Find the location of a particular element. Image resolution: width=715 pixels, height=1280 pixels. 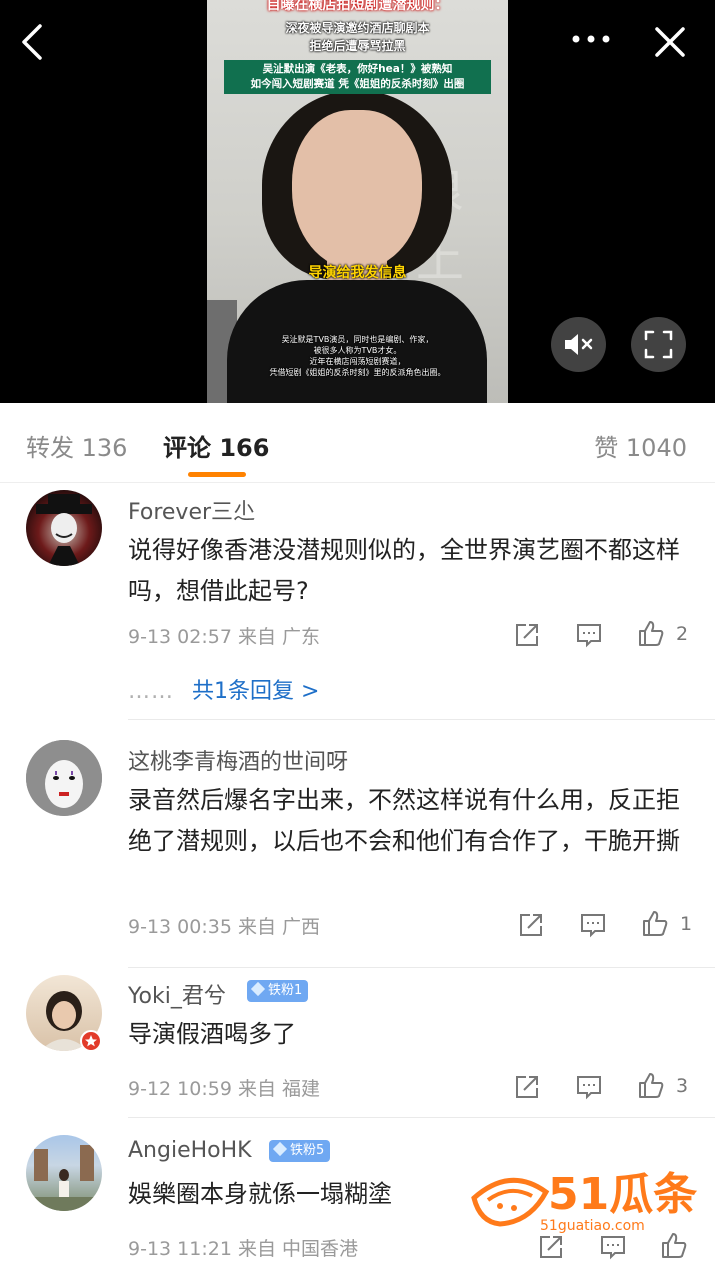

speaker-muted-icon is located at coordinates (579, 344).